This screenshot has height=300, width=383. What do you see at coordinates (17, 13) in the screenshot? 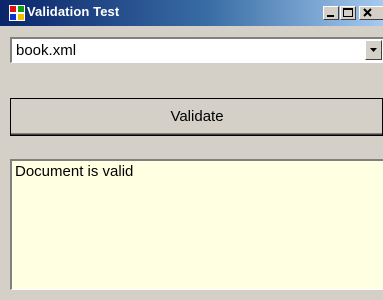
I see `windows-app-icon` at bounding box center [17, 13].